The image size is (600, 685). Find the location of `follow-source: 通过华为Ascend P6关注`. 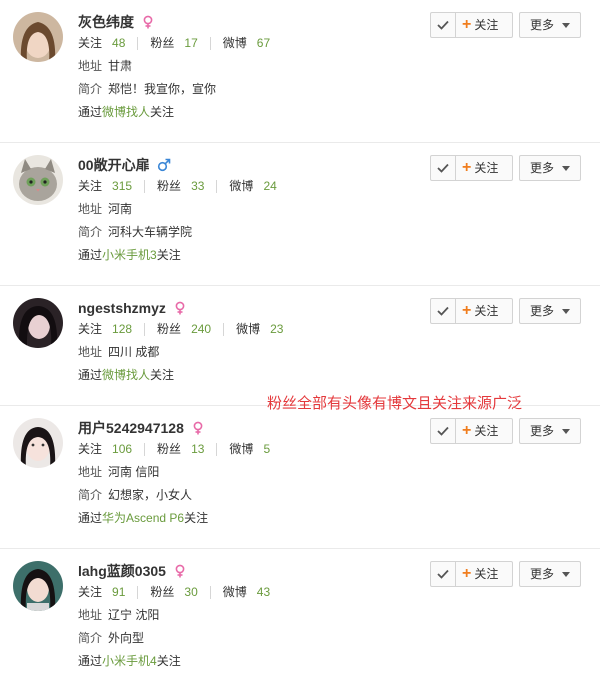

follow-source: 通过华为Ascend P6关注 is located at coordinates (143, 518).